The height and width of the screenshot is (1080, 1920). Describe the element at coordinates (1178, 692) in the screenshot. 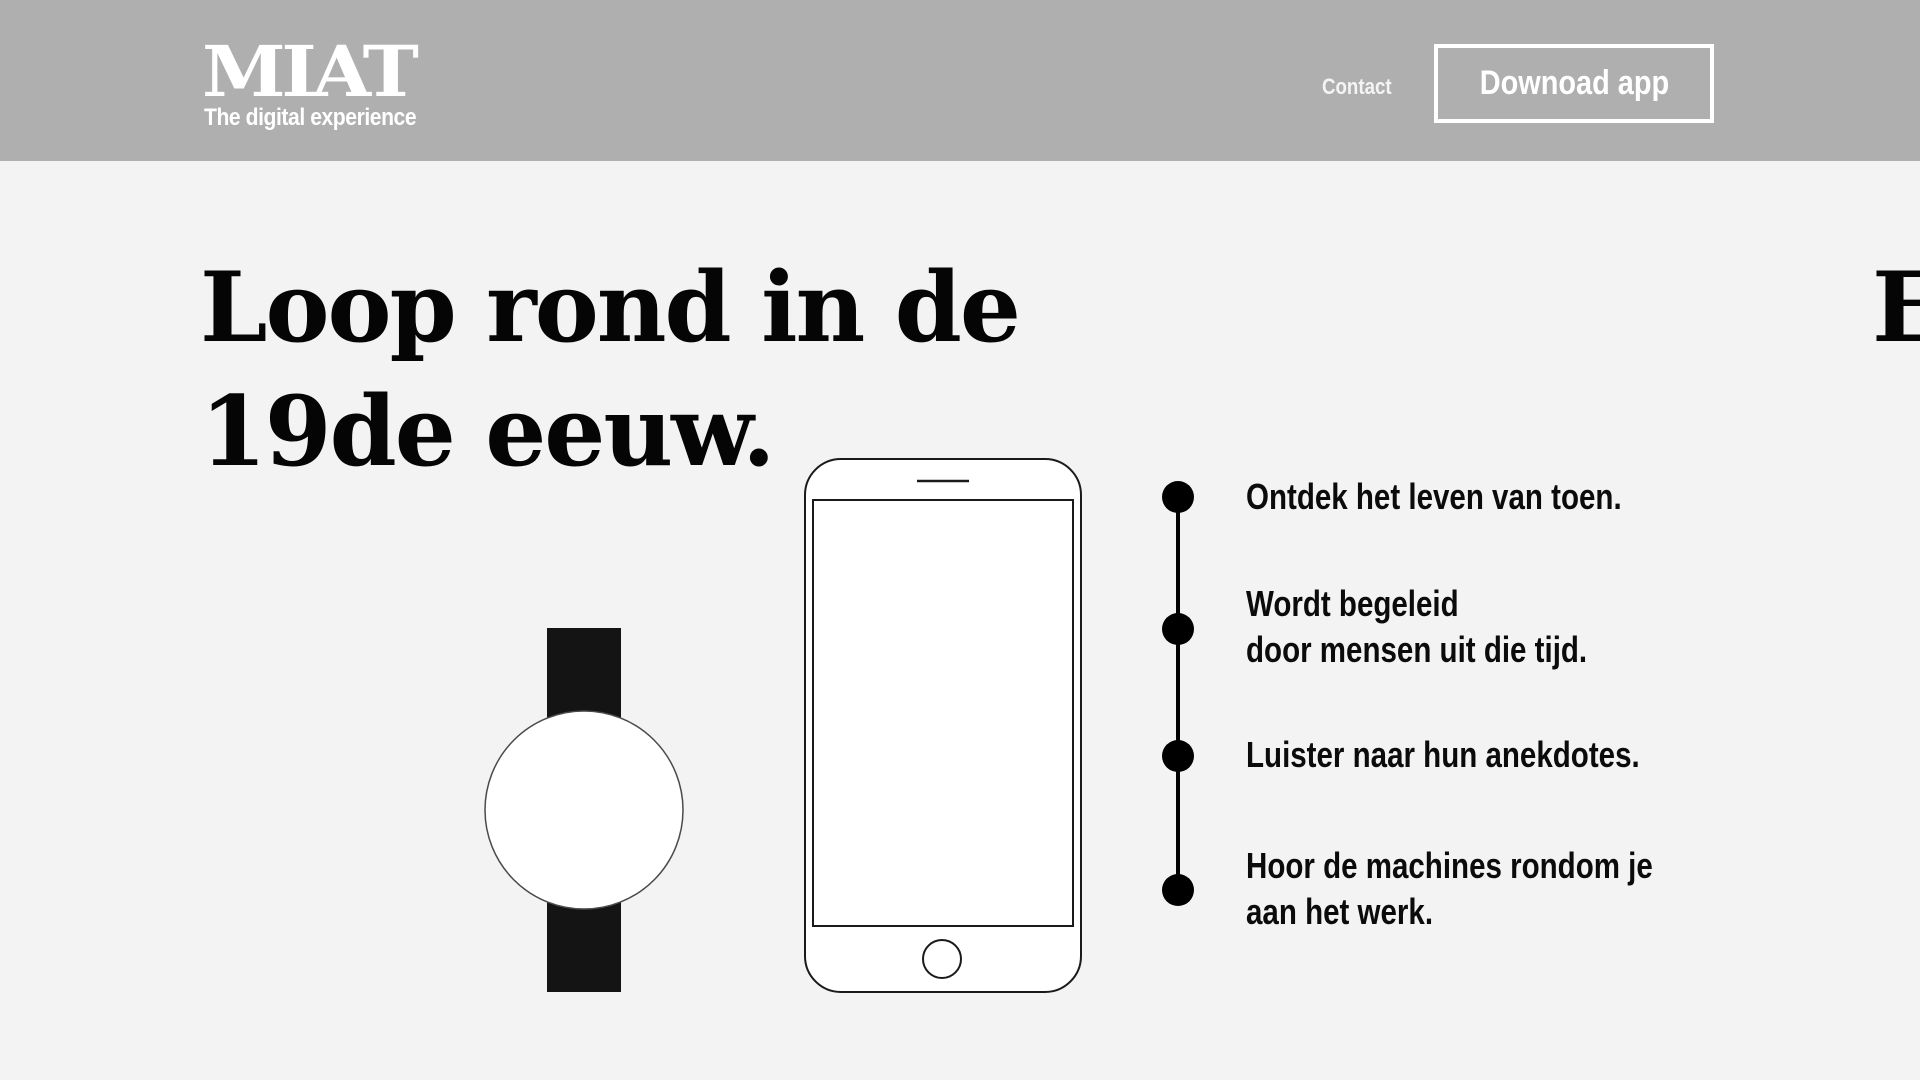

I see `timeline-line` at that location.